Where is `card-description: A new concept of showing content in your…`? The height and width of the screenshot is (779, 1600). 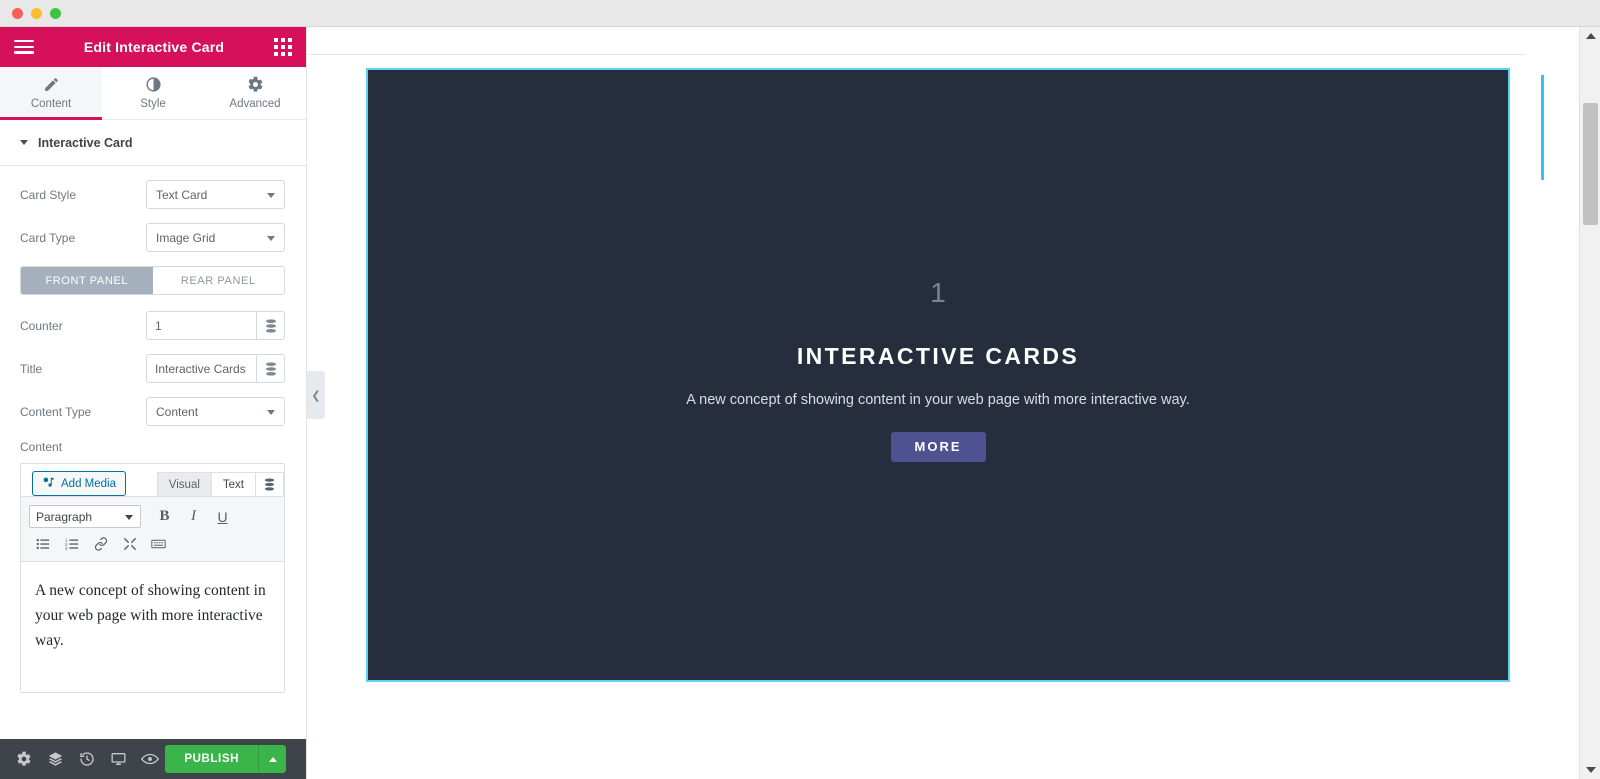 card-description: A new concept of showing content in your… is located at coordinates (938, 399).